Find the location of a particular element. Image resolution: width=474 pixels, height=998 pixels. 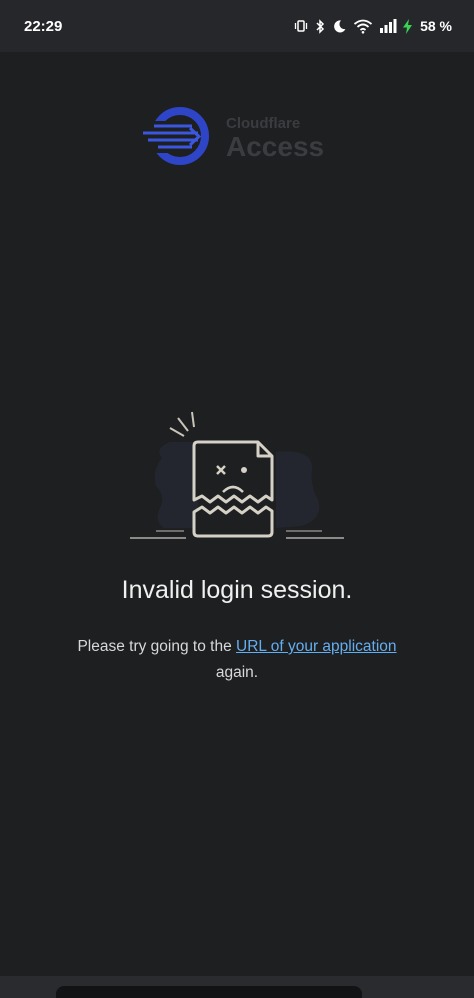

bluetooth-icon is located at coordinates (320, 26).